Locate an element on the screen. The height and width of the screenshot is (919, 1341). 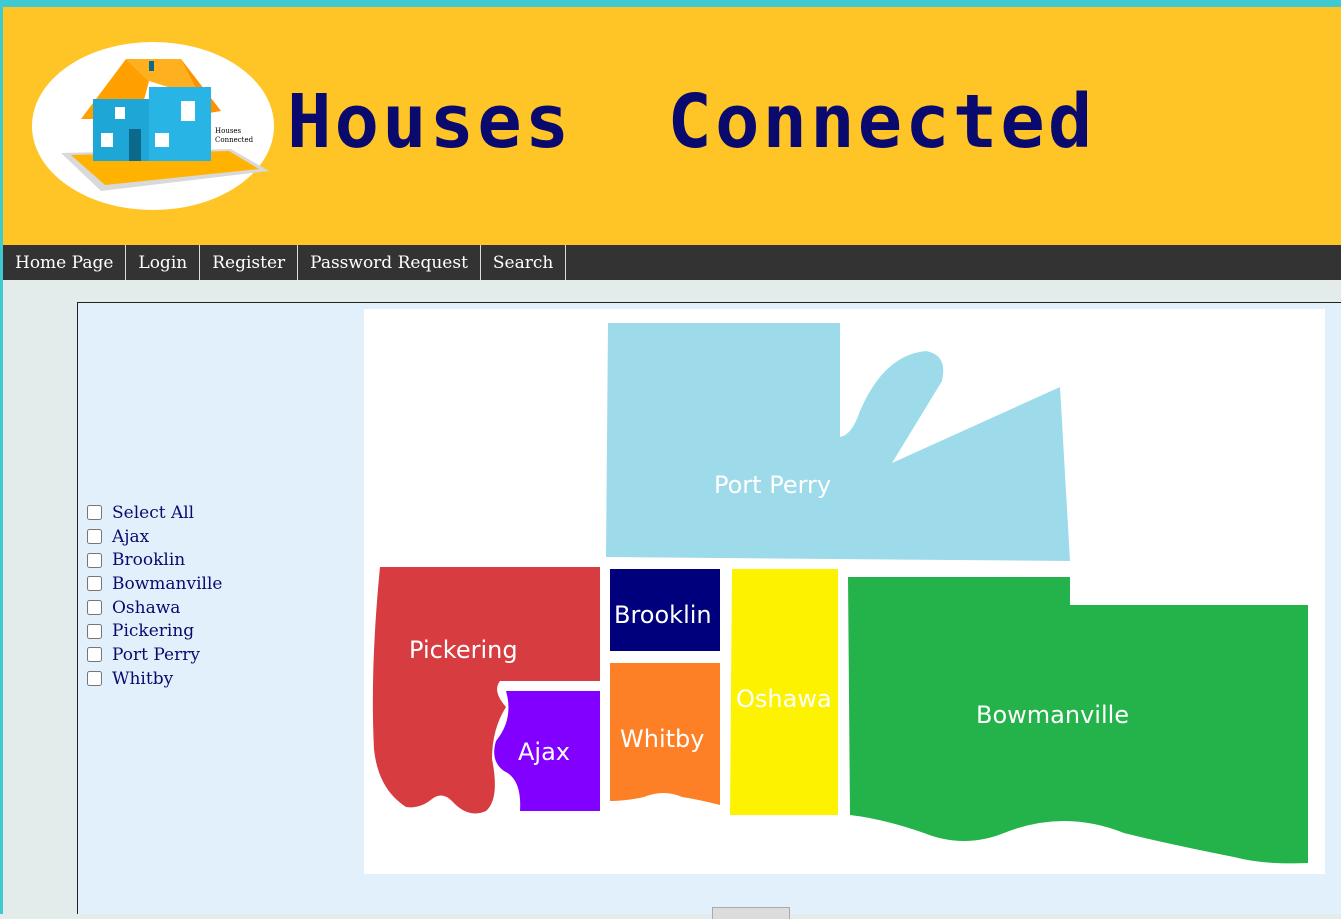
filter-oshawa: Oshawa is located at coordinates (154, 608).